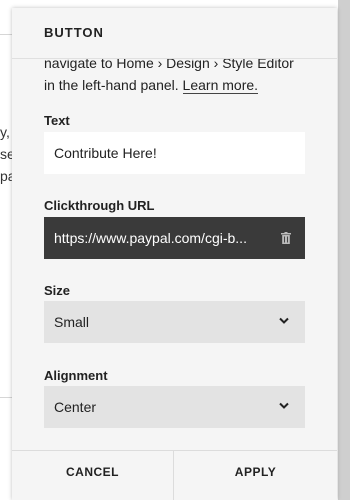 The width and height of the screenshot is (350, 500). Describe the element at coordinates (6, 132) in the screenshot. I see `background-text: y, c` at that location.